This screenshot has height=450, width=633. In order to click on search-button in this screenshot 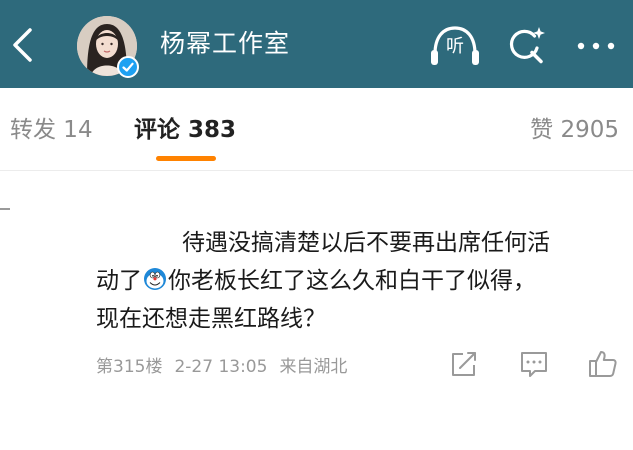, I will do `click(526, 46)`.